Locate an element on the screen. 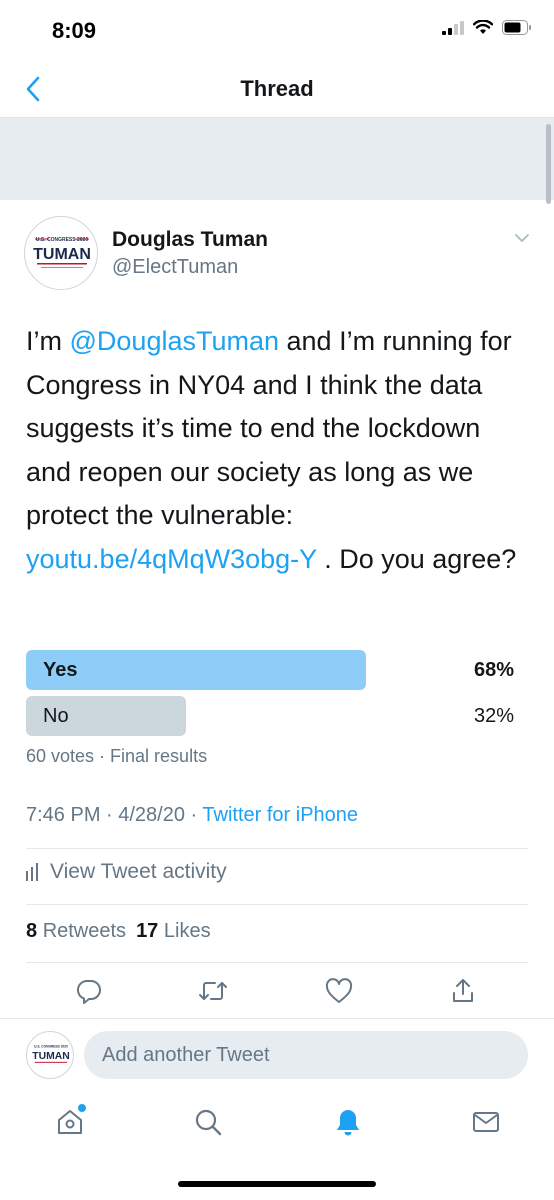 The image size is (554, 1200). author-avatar: U.S. CONGRESS 2020 TUMAN is located at coordinates (61, 253).